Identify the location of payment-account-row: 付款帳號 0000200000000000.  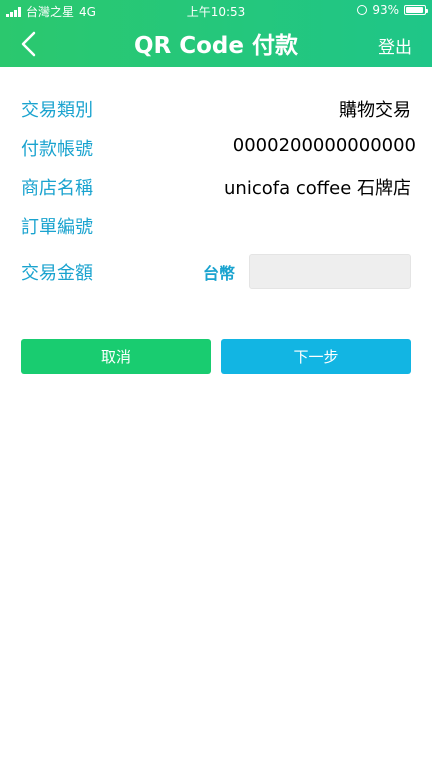
(218, 149).